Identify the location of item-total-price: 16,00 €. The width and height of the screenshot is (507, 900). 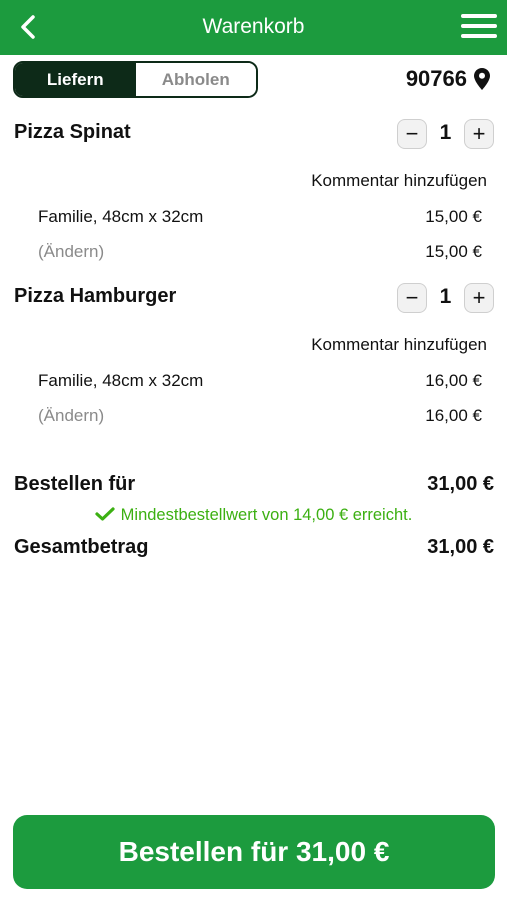
(453, 415).